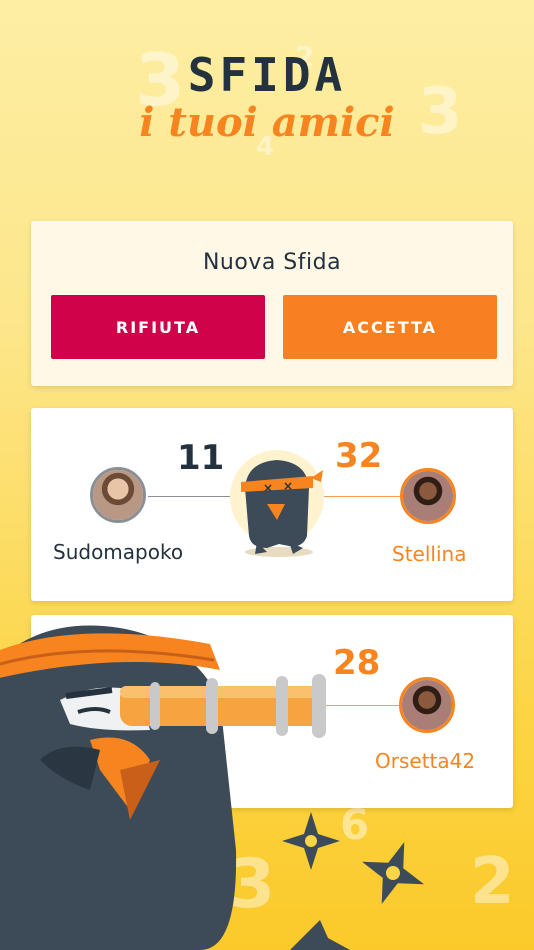 This screenshot has height=950, width=534. I want to click on player-score: 32, so click(359, 456).